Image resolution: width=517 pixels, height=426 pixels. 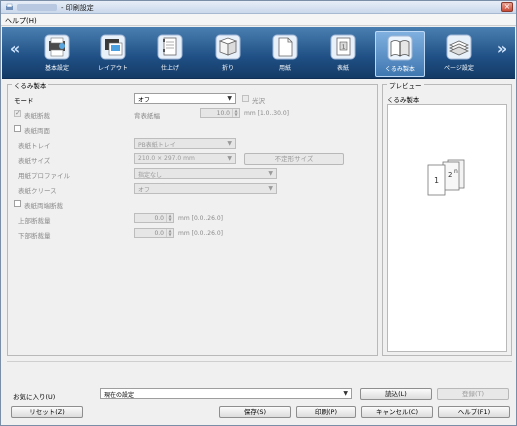 I want to click on tab-page-settings: ページ設定, so click(x=459, y=54).